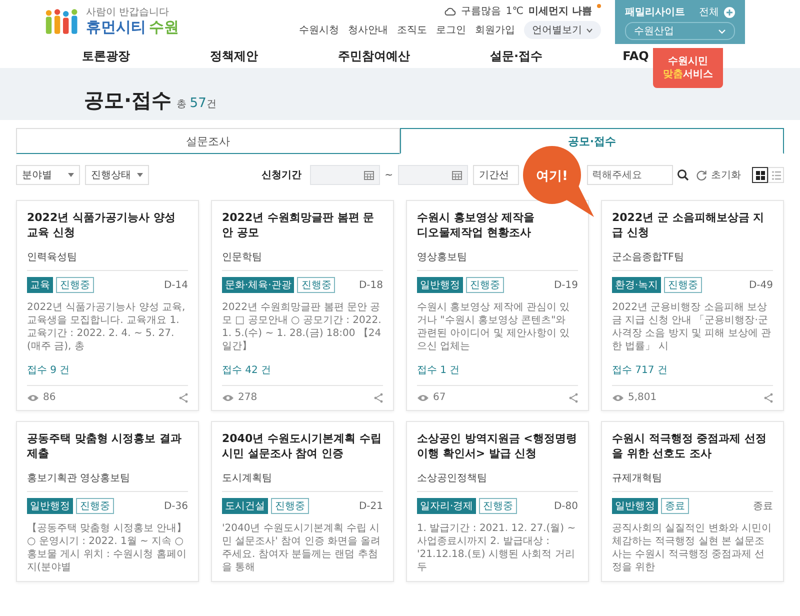  I want to click on department-label: 인문학팀, so click(302, 260).